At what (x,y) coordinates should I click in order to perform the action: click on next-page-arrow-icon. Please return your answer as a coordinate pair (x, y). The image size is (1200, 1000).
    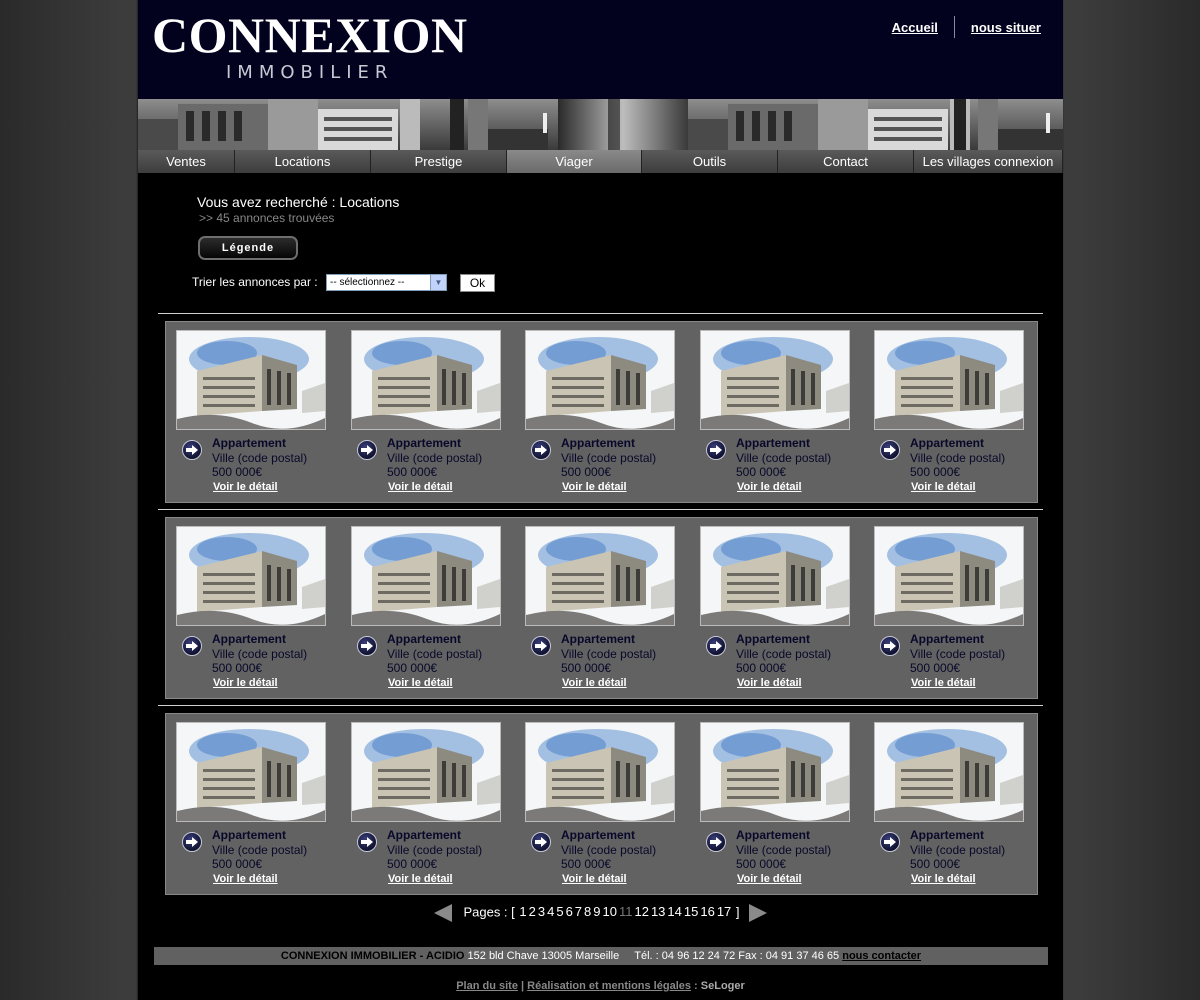
    Looking at the image, I should click on (758, 913).